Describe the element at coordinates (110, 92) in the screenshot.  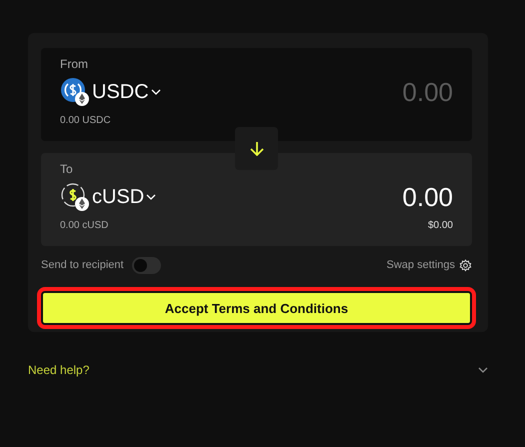
I see `token-selector: USDC` at that location.